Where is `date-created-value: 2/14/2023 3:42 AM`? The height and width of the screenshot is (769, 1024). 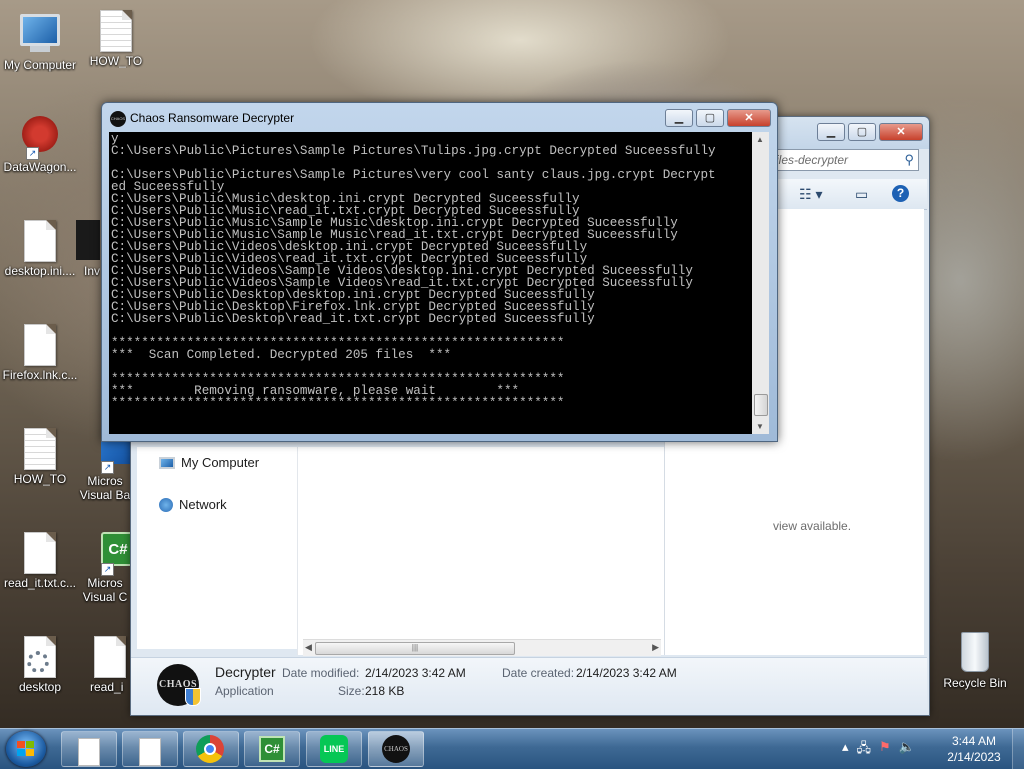 date-created-value: 2/14/2023 3:42 AM is located at coordinates (626, 673).